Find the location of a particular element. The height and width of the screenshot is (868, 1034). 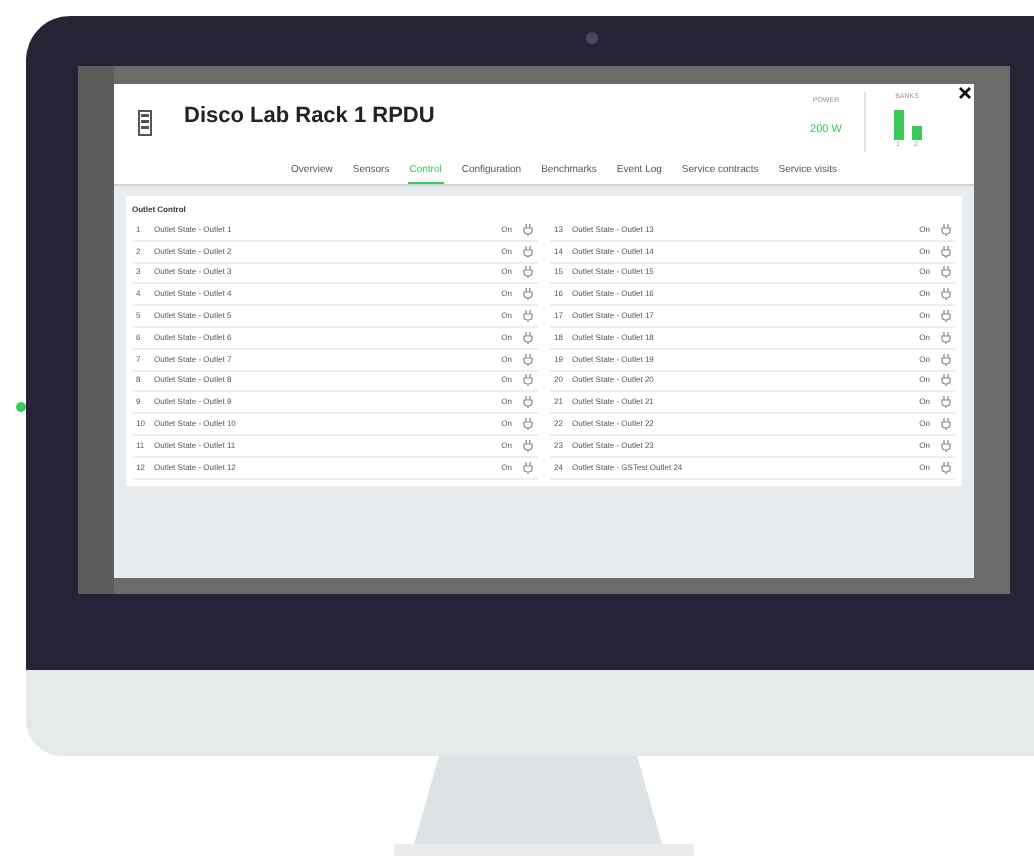

pdu-icon is located at coordinates (145, 123).